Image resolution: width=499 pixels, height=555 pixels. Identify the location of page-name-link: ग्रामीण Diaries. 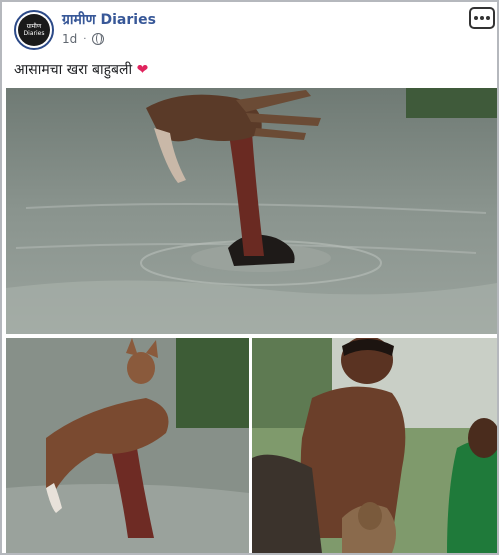
(109, 19).